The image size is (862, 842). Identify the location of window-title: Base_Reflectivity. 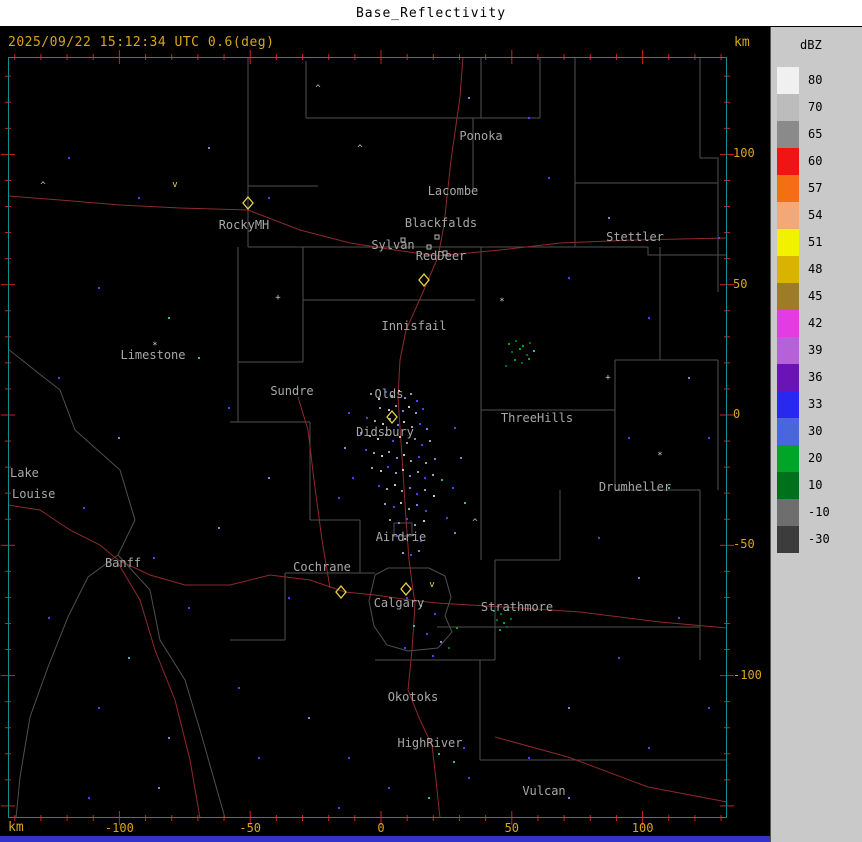
(431, 13).